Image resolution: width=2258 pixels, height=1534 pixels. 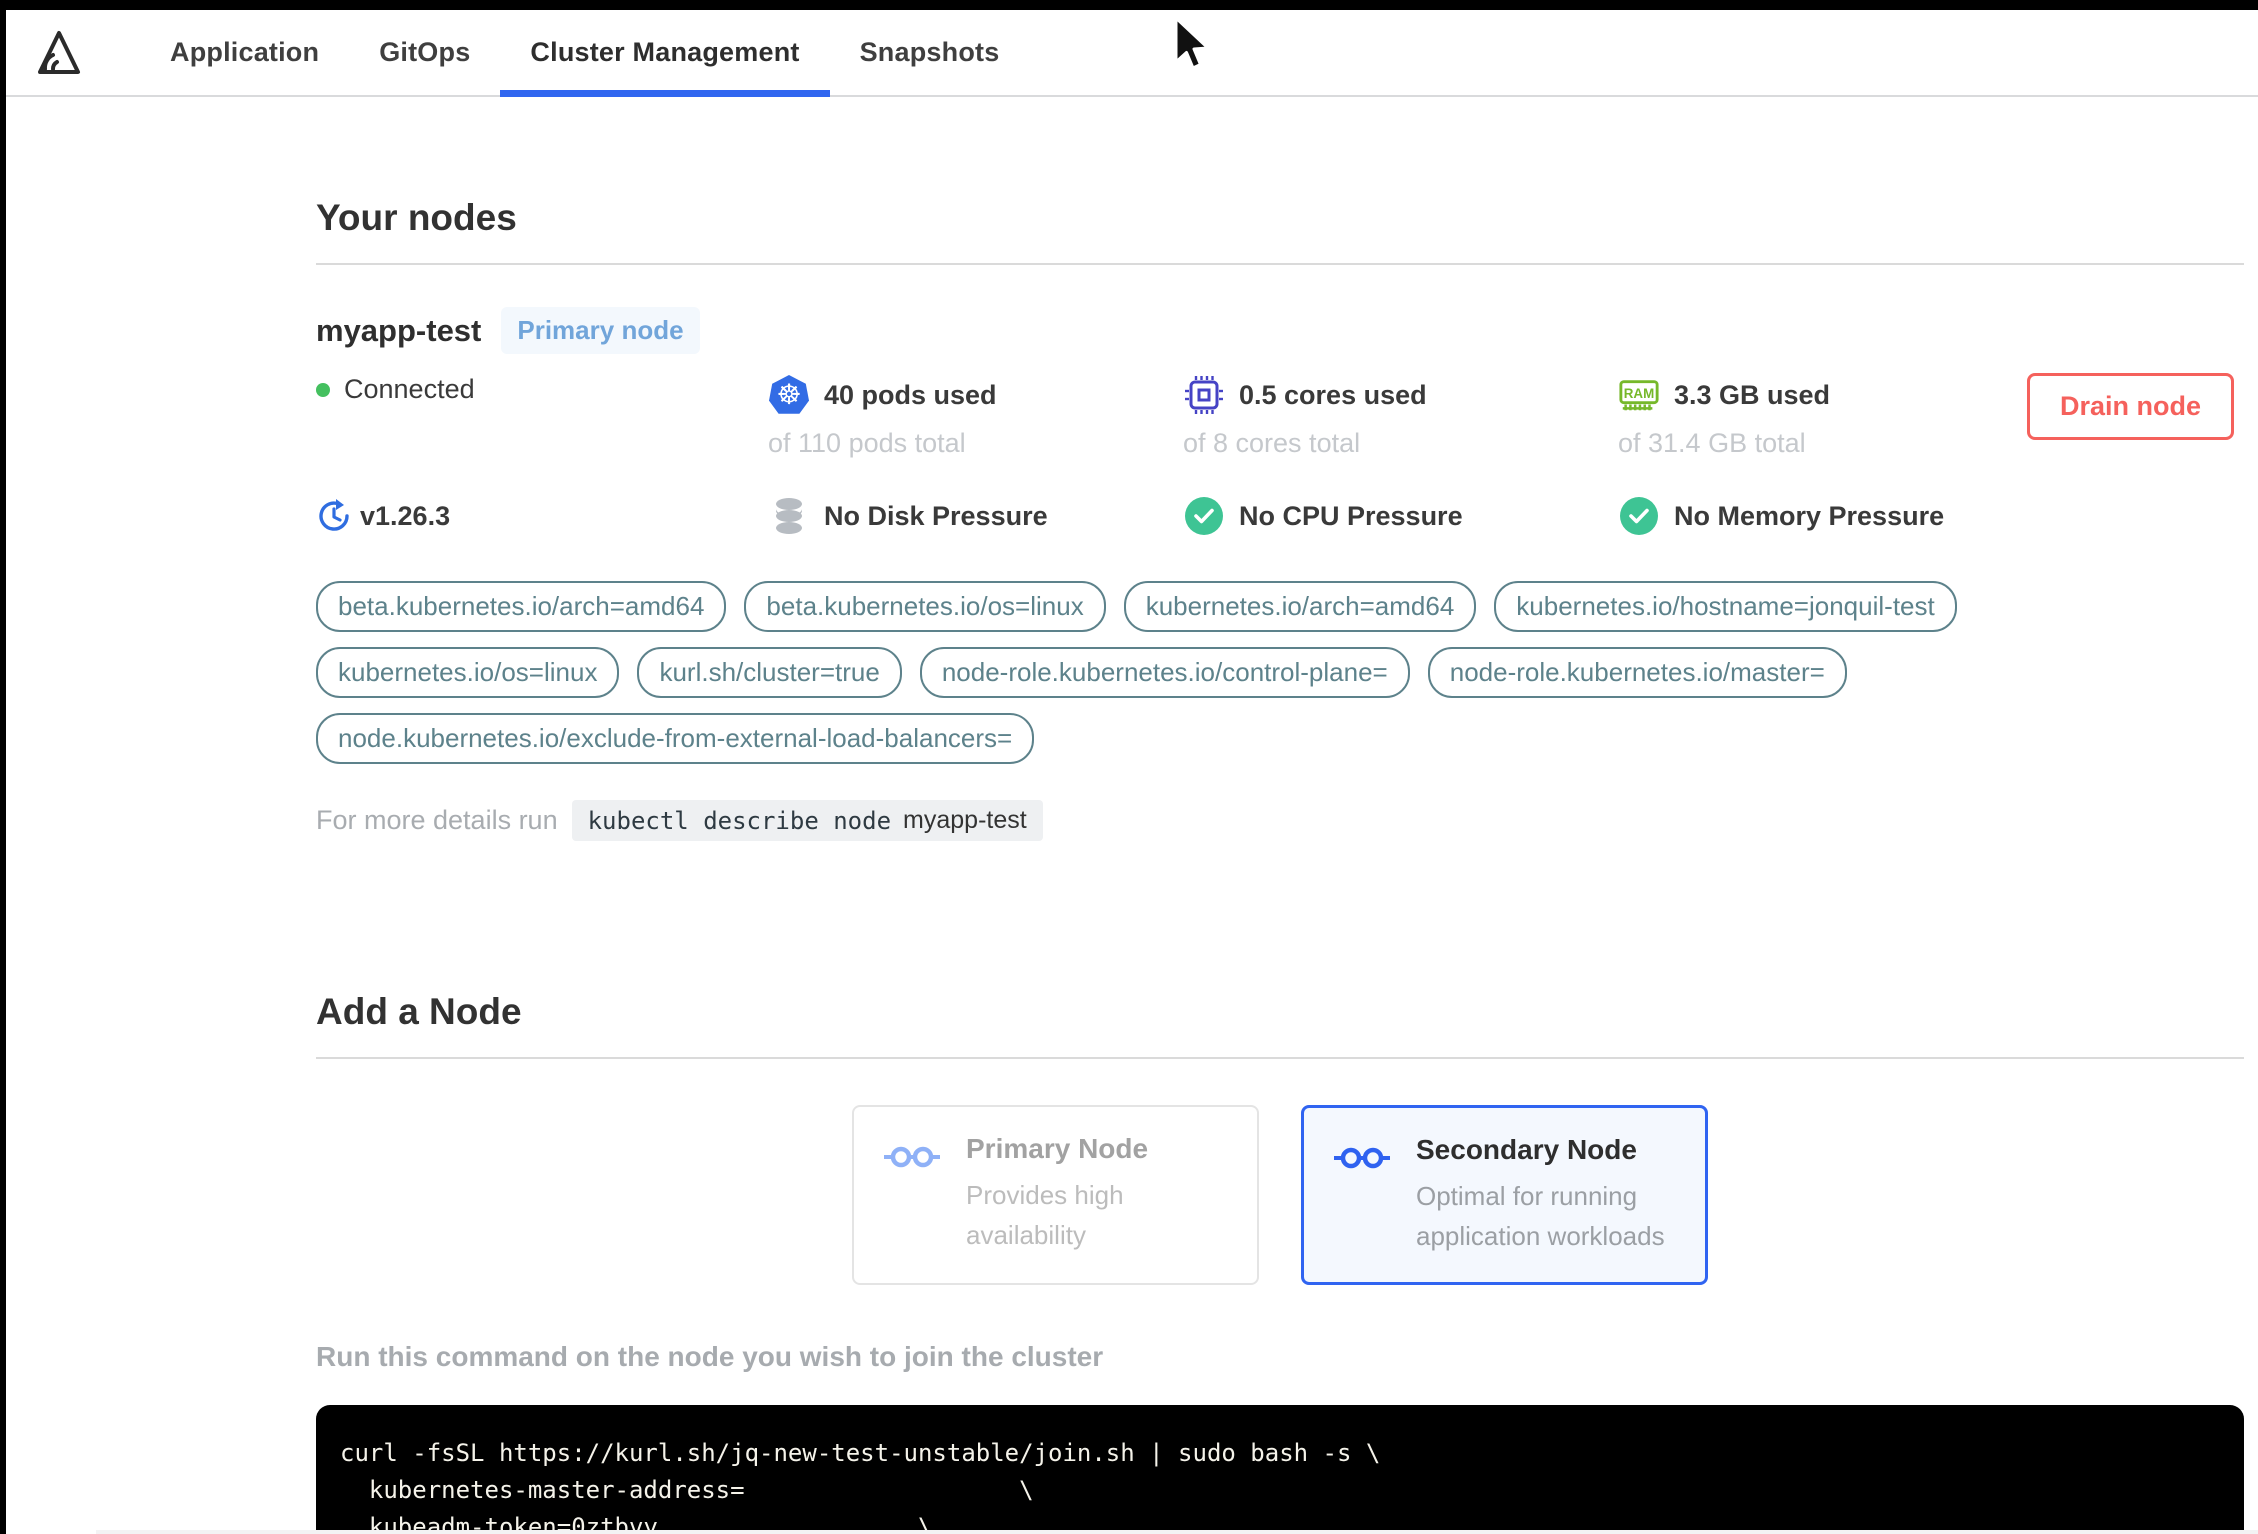 I want to click on svg-text: RAM, so click(x=1639, y=393).